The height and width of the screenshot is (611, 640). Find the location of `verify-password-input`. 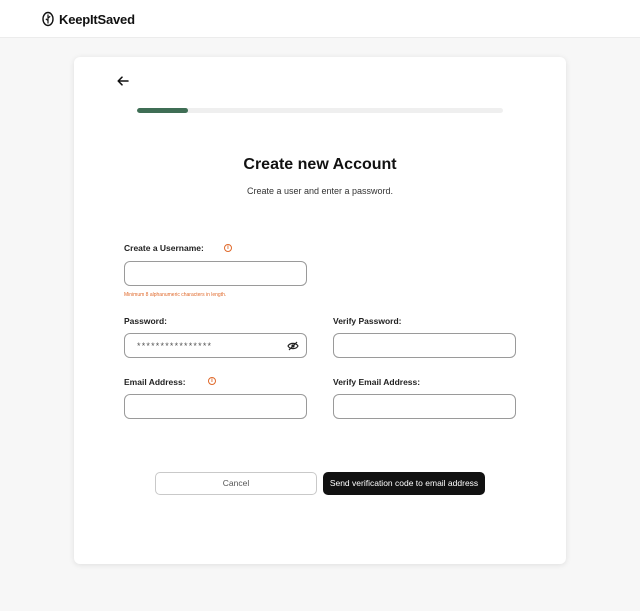

verify-password-input is located at coordinates (424, 345).